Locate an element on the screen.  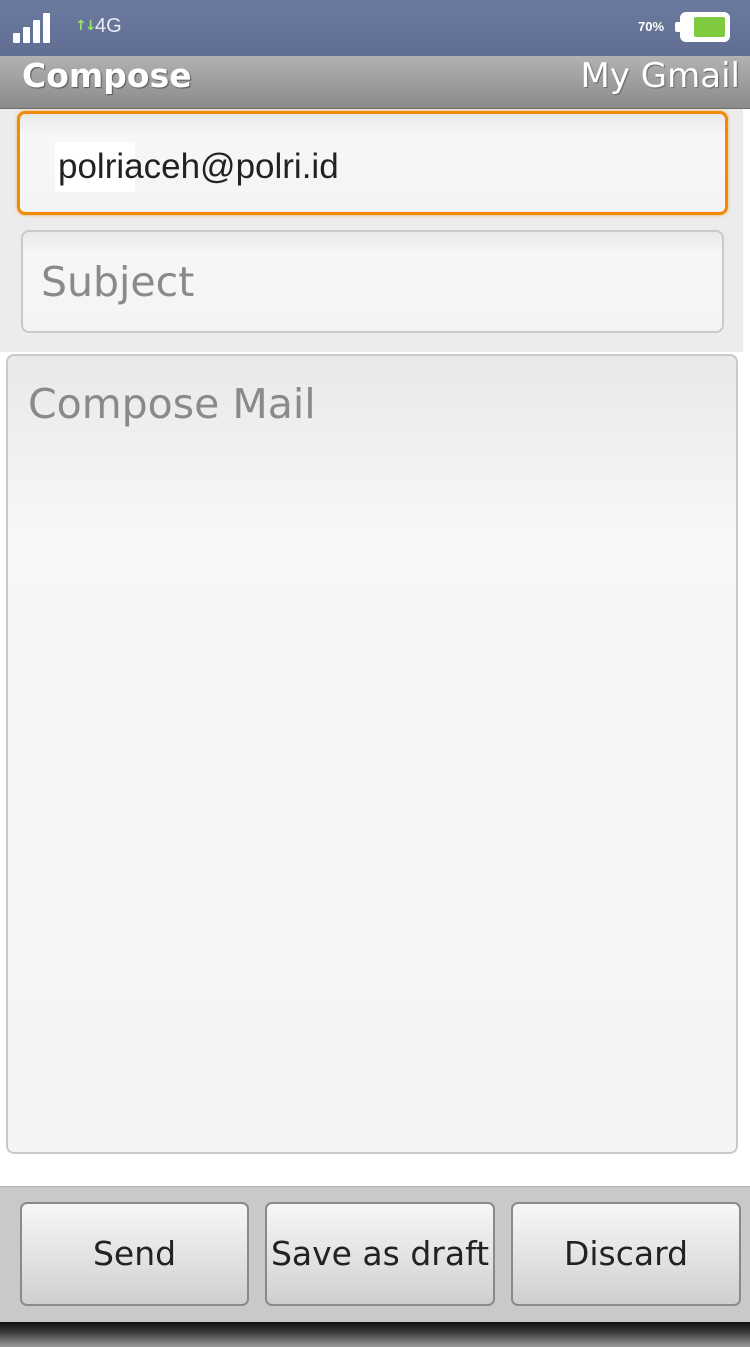
battery-icon is located at coordinates (702, 27).